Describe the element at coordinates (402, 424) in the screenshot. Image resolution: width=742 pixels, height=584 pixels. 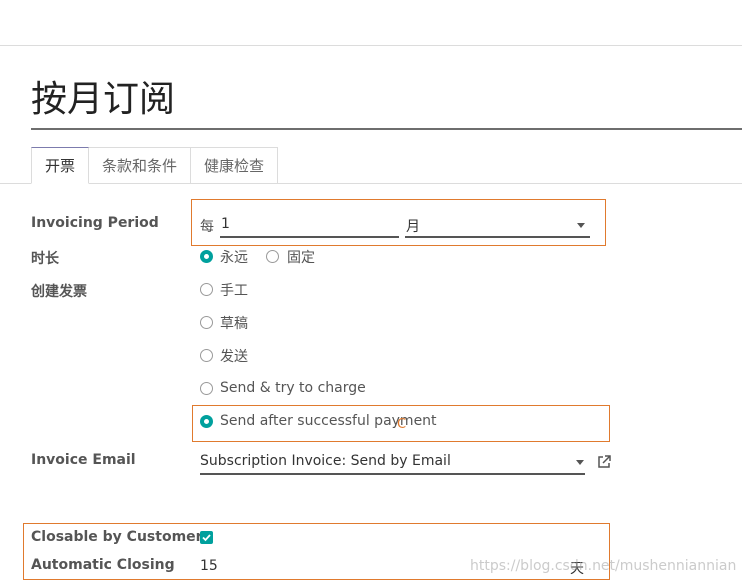
I see `cursor-icon: C` at that location.